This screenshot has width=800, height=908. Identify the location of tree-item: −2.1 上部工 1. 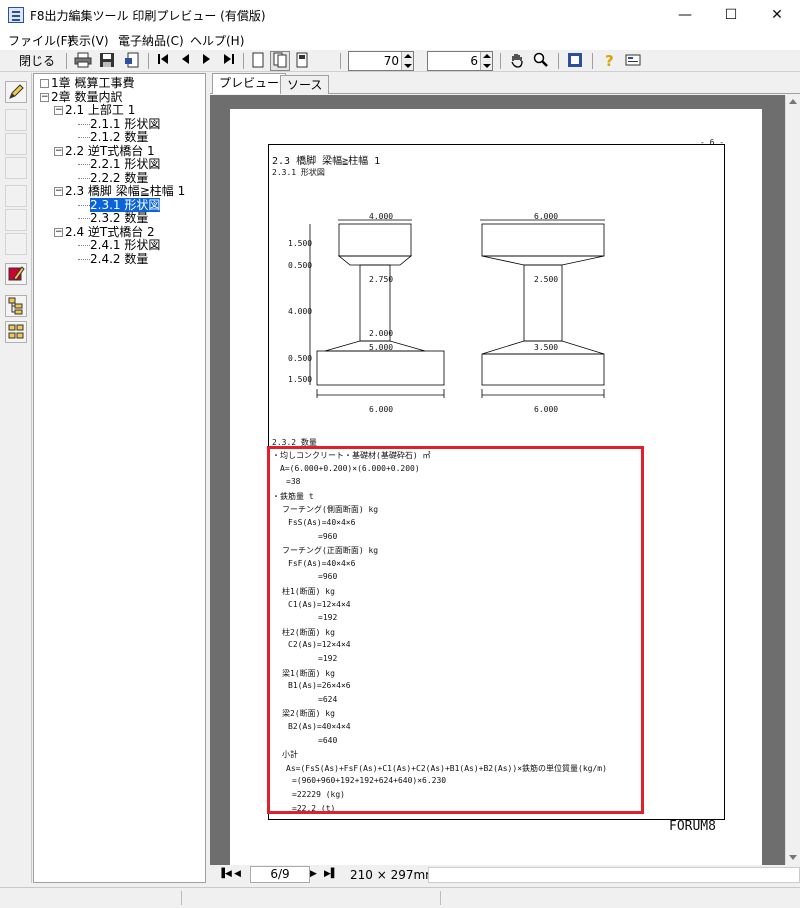
(94, 110).